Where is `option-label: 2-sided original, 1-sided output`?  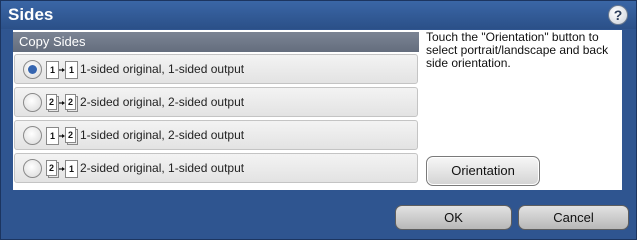
option-label: 2-sided original, 1-sided output is located at coordinates (162, 168).